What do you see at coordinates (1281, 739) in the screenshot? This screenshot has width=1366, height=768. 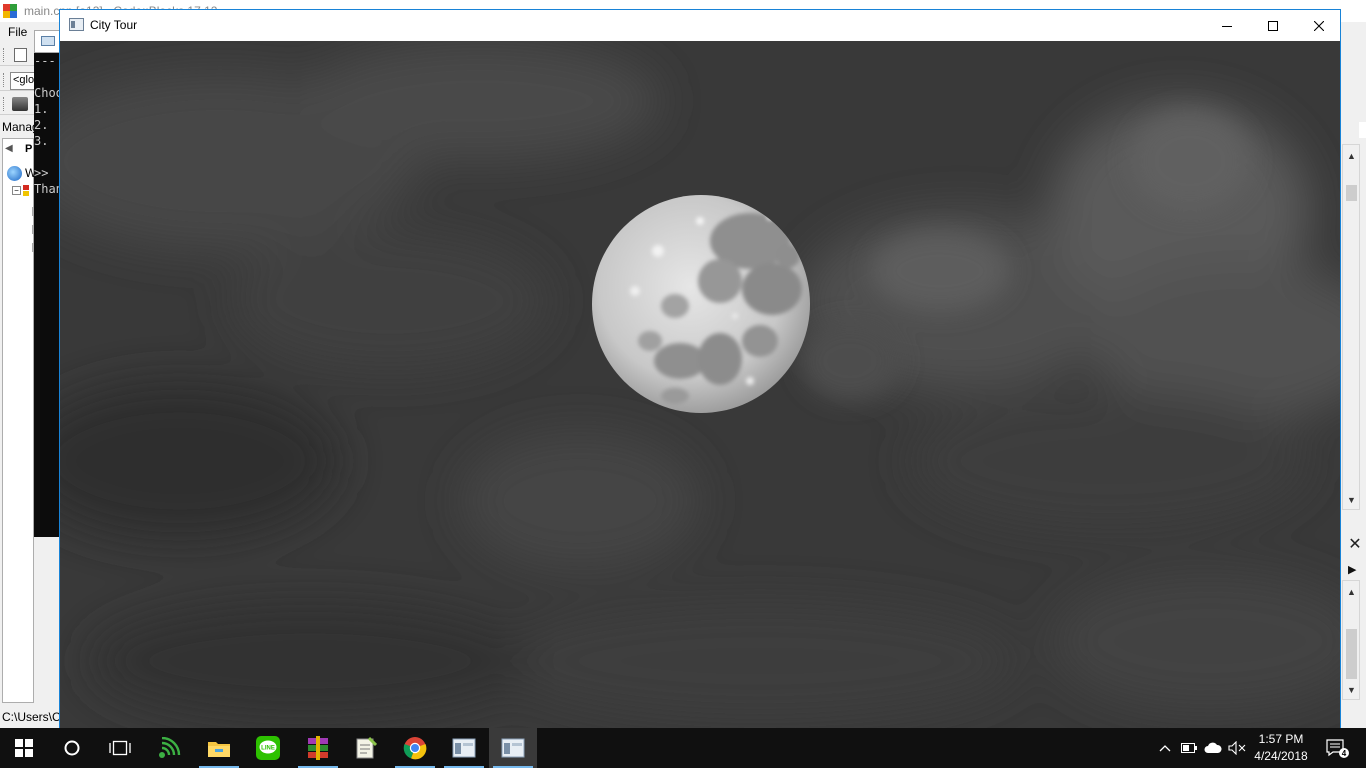 I see `clock-time: 1:57 PM` at bounding box center [1281, 739].